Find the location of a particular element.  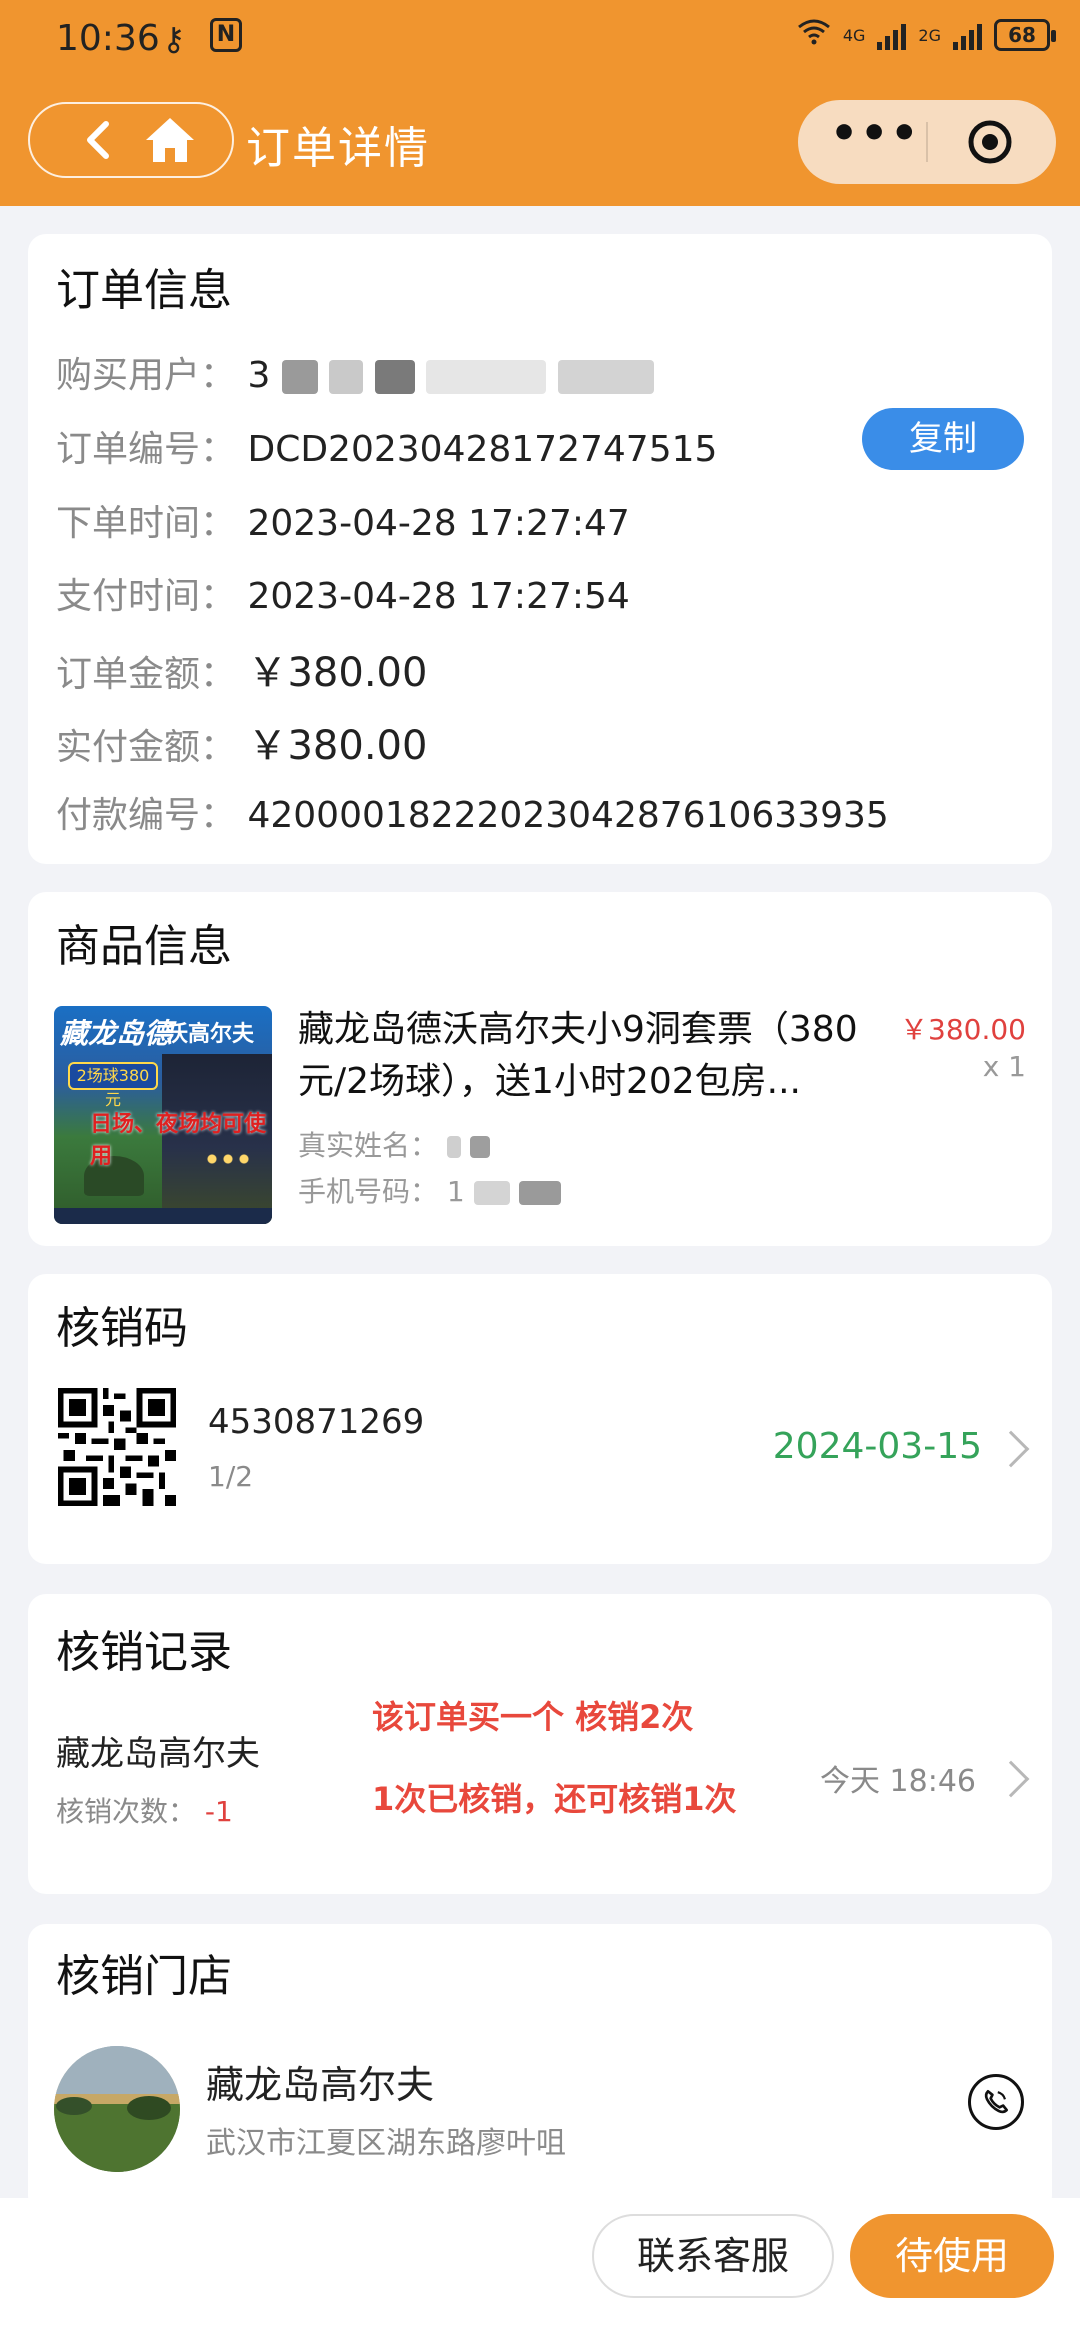

nfc-icon: N is located at coordinates (226, 35).